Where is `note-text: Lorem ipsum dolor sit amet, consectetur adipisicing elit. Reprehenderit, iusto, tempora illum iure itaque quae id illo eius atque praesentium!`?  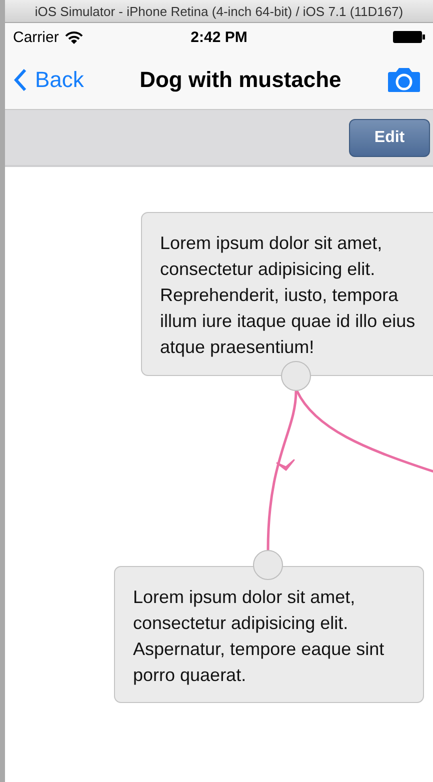 note-text: Lorem ipsum dolor sit amet, consectetur adipisicing elit. Reprehenderit, iusto, tempora illum iure itaque quae id illo eius atque praesentium! is located at coordinates (288, 295).